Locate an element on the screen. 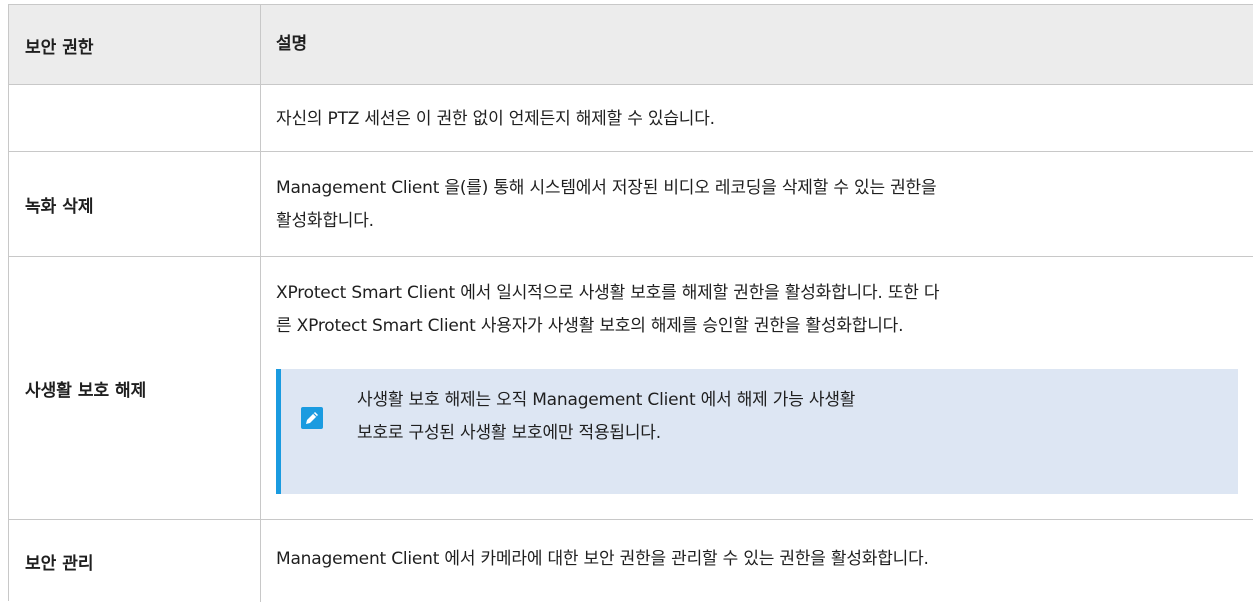  description-line: 자신의 PTZ 세션은 이 권한 없이 언제든지 해제할 수 있습니다. is located at coordinates (495, 119).